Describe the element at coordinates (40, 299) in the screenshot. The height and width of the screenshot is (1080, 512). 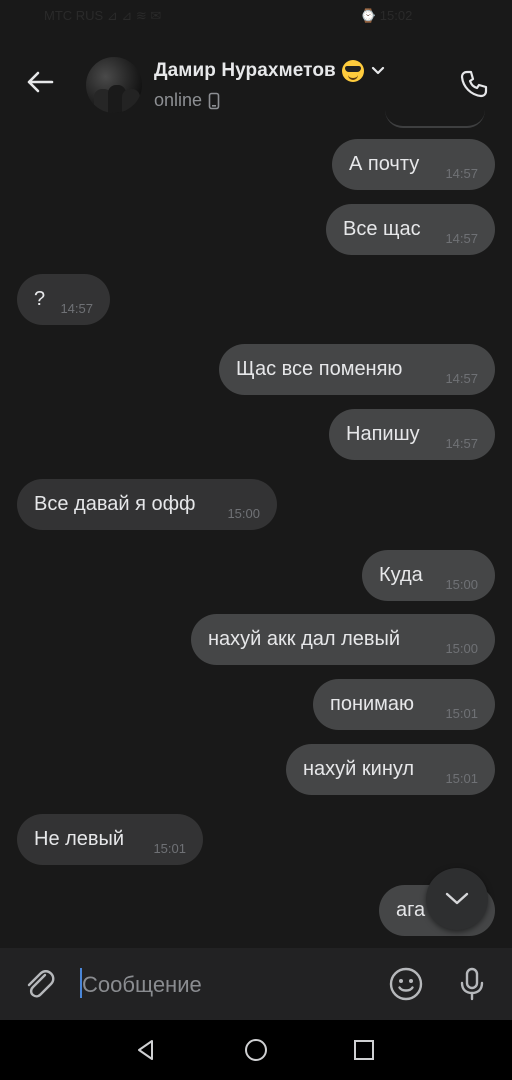
I see `message-text: ?` at that location.